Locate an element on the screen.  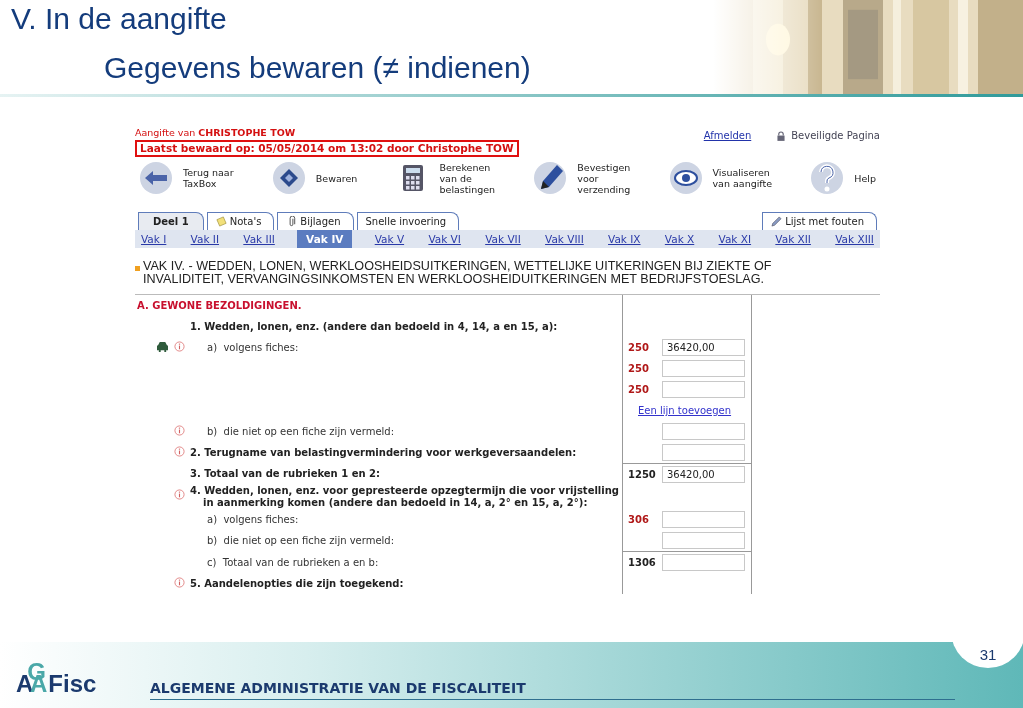
lock-icon is located at coordinates (781, 135).